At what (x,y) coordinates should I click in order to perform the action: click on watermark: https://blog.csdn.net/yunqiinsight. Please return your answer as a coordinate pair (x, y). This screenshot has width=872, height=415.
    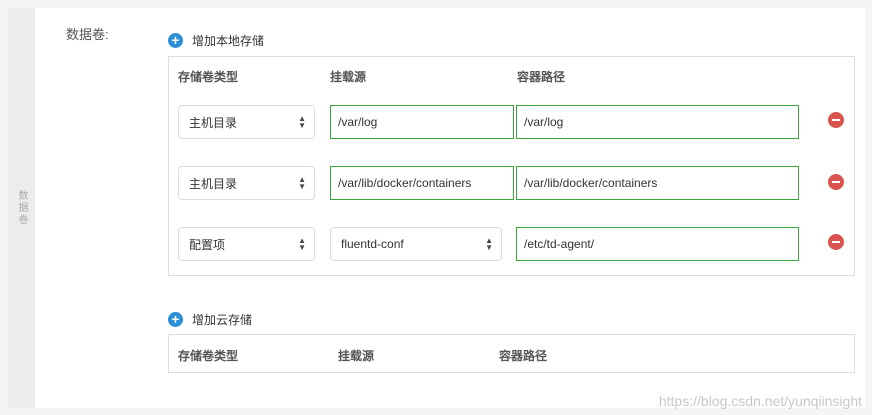
    Looking at the image, I should click on (760, 401).